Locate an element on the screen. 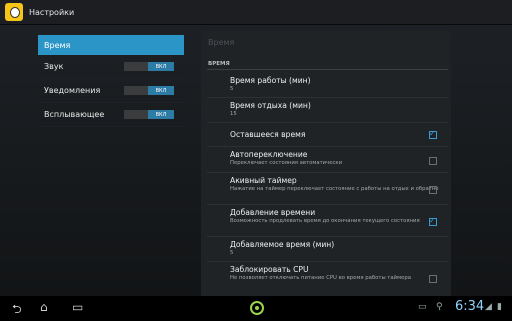  notifications-toggle: ВКЛ is located at coordinates (149, 90).